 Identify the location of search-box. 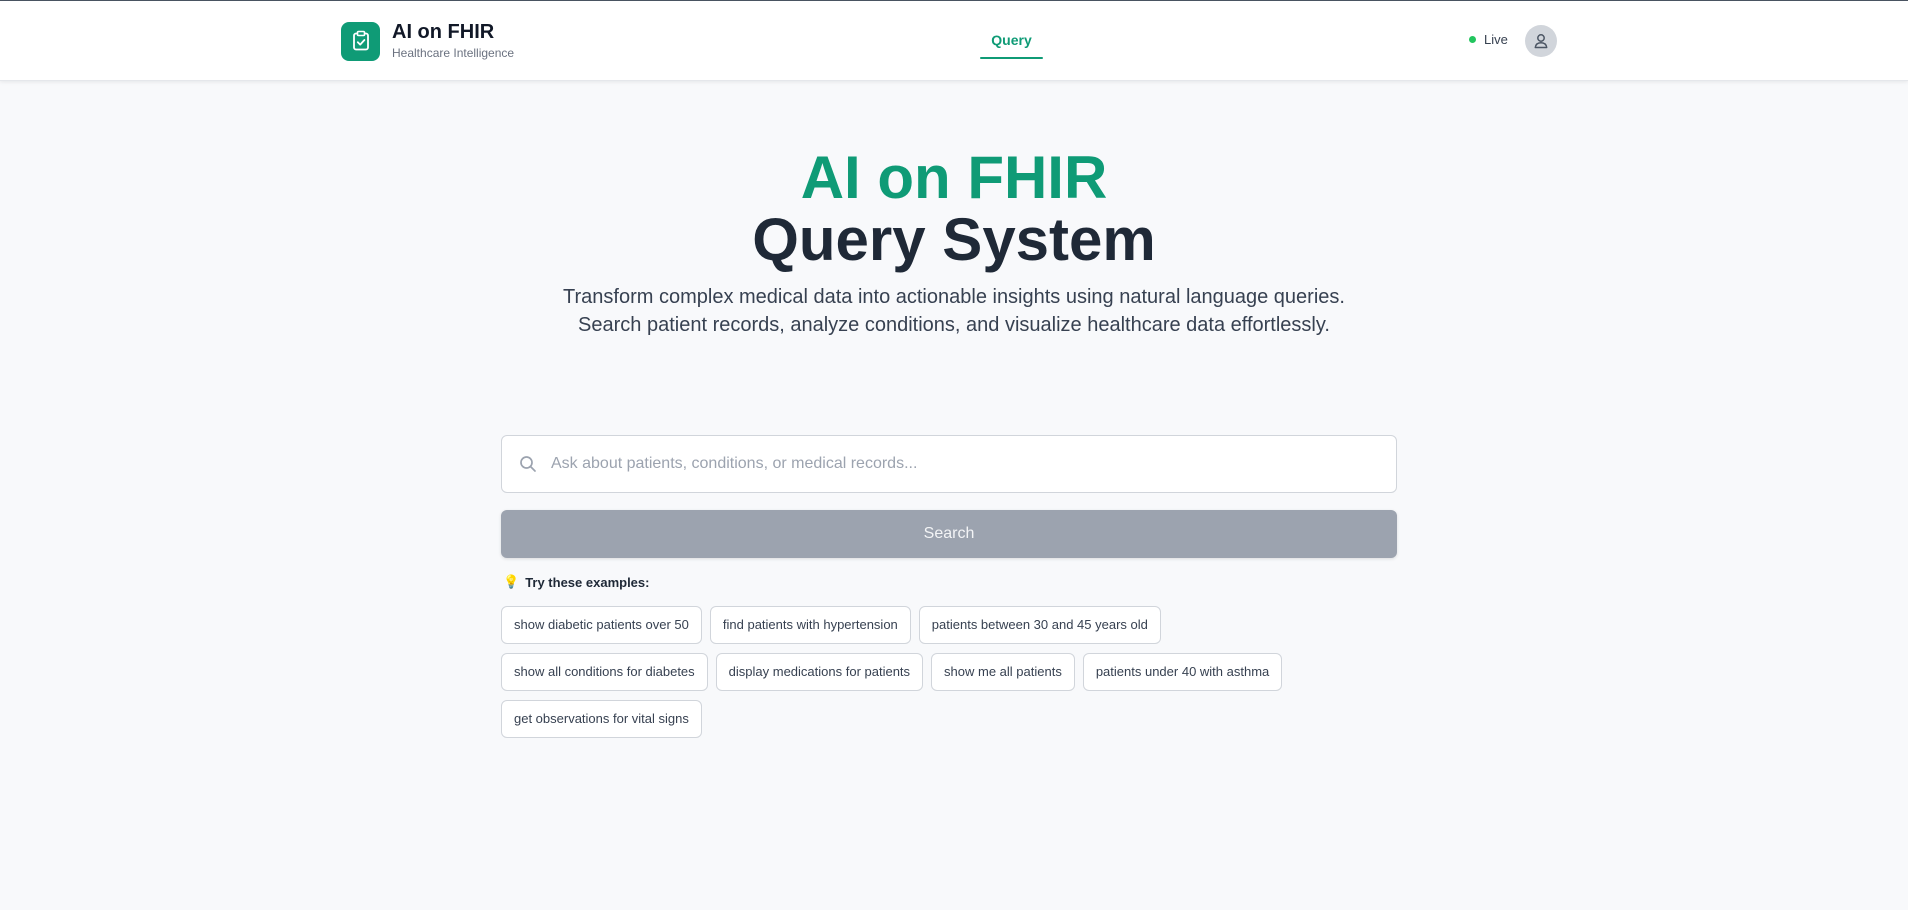
(949, 464).